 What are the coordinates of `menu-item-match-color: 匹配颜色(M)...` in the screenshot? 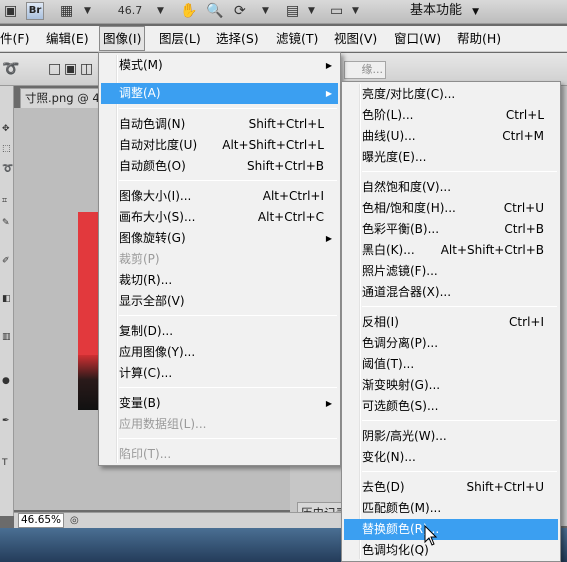 It's located at (451, 508).